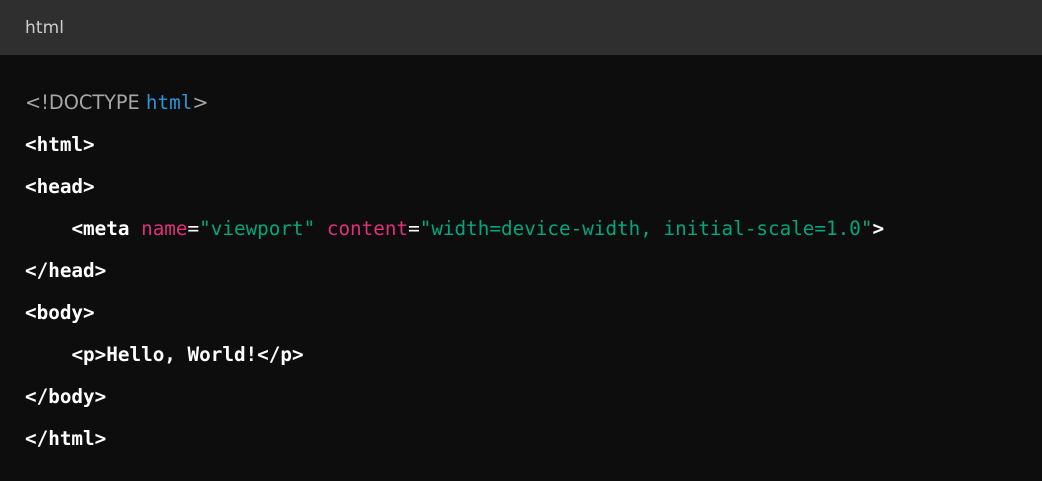  I want to click on code-line-2: <html>, so click(60, 145).